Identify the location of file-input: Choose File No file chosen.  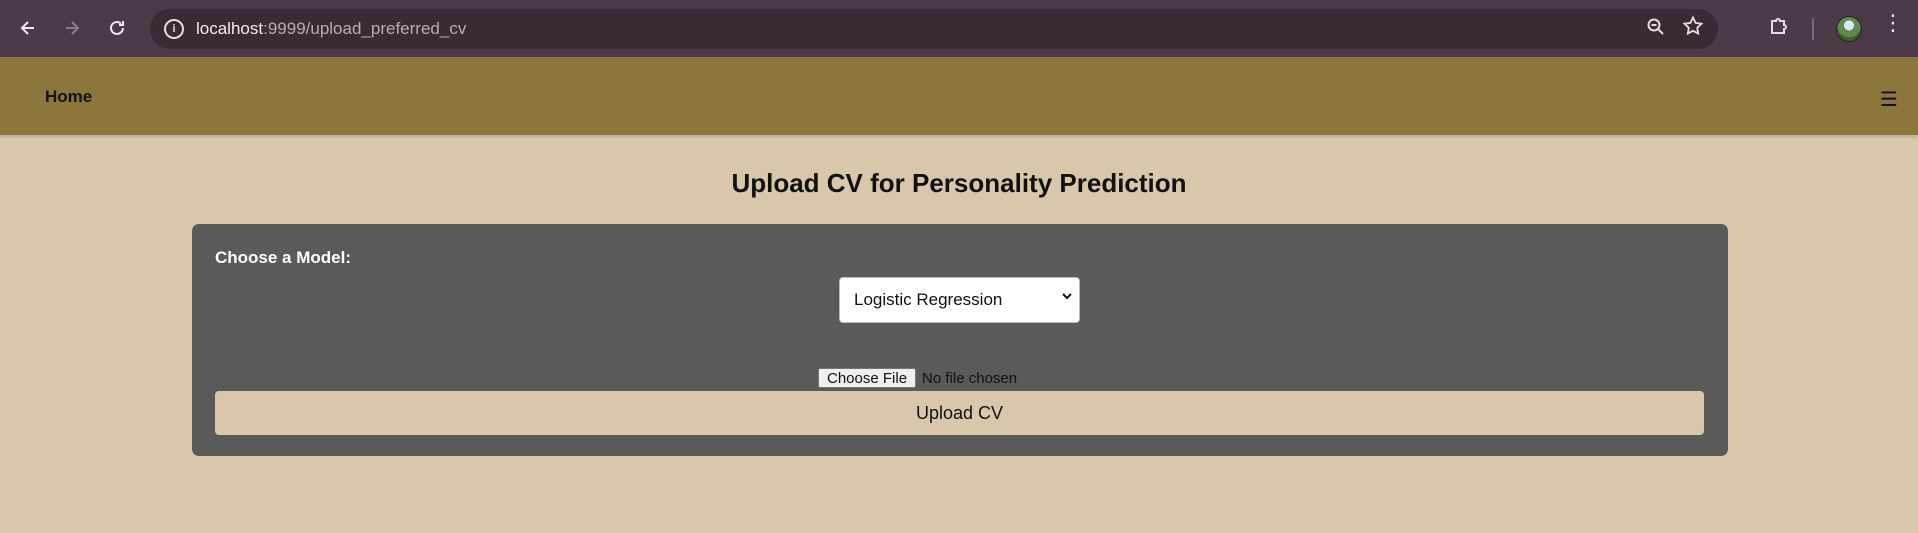
(917, 378).